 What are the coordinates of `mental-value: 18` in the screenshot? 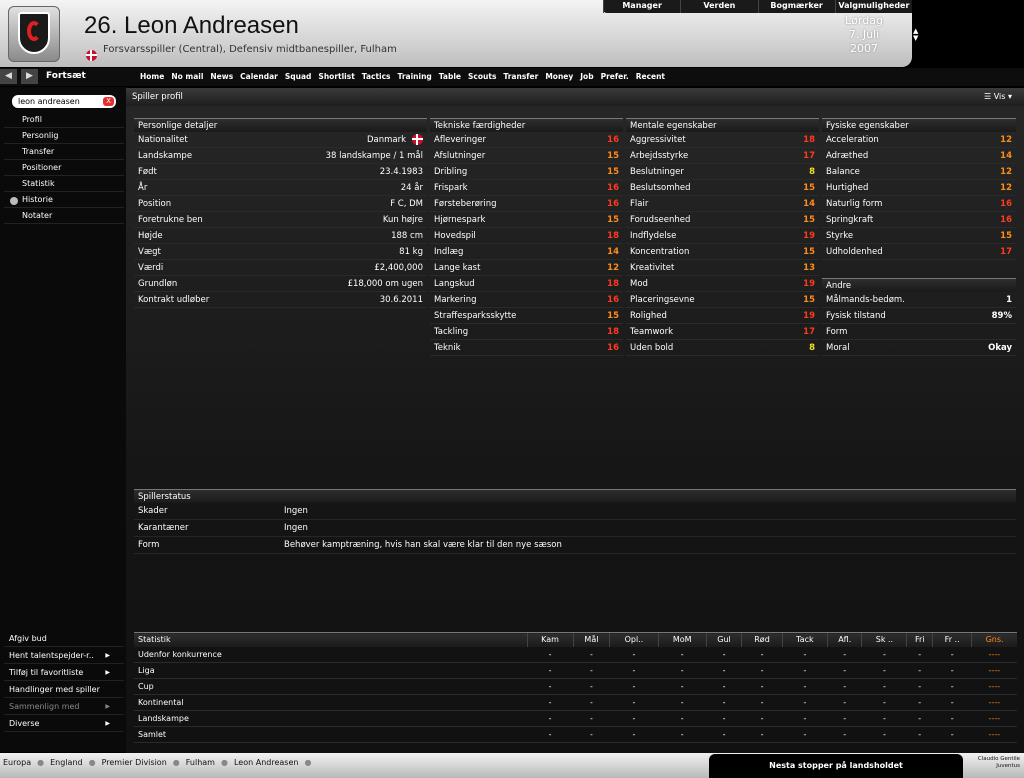 It's located at (809, 139).